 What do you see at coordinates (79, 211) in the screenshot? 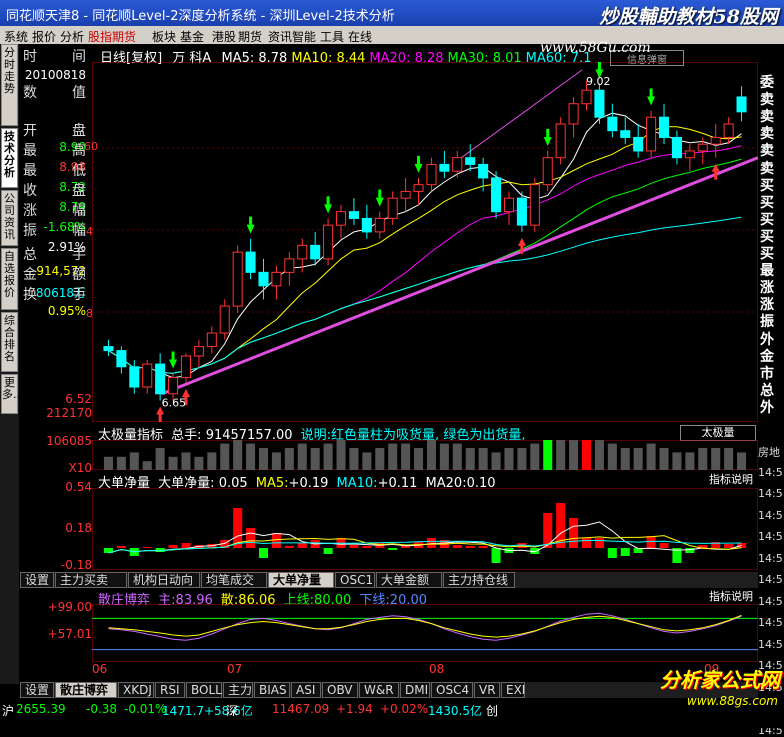
I see `info-label-right-7: 幅` at bounding box center [79, 211].